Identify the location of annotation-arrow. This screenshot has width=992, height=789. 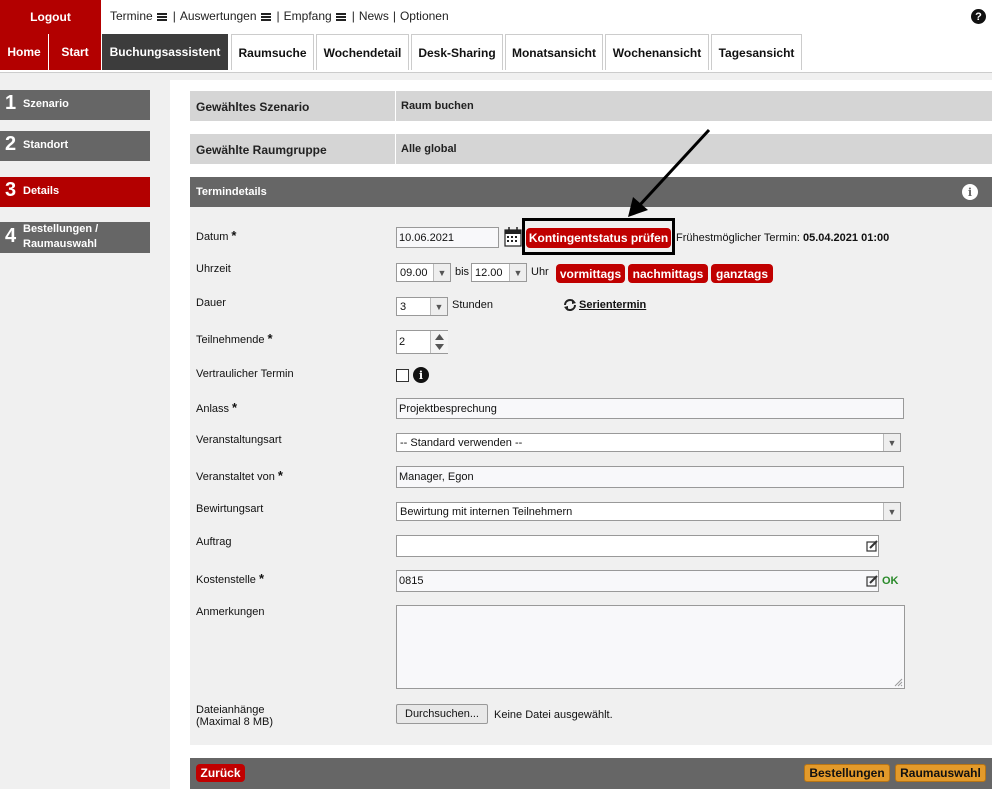
(669, 172).